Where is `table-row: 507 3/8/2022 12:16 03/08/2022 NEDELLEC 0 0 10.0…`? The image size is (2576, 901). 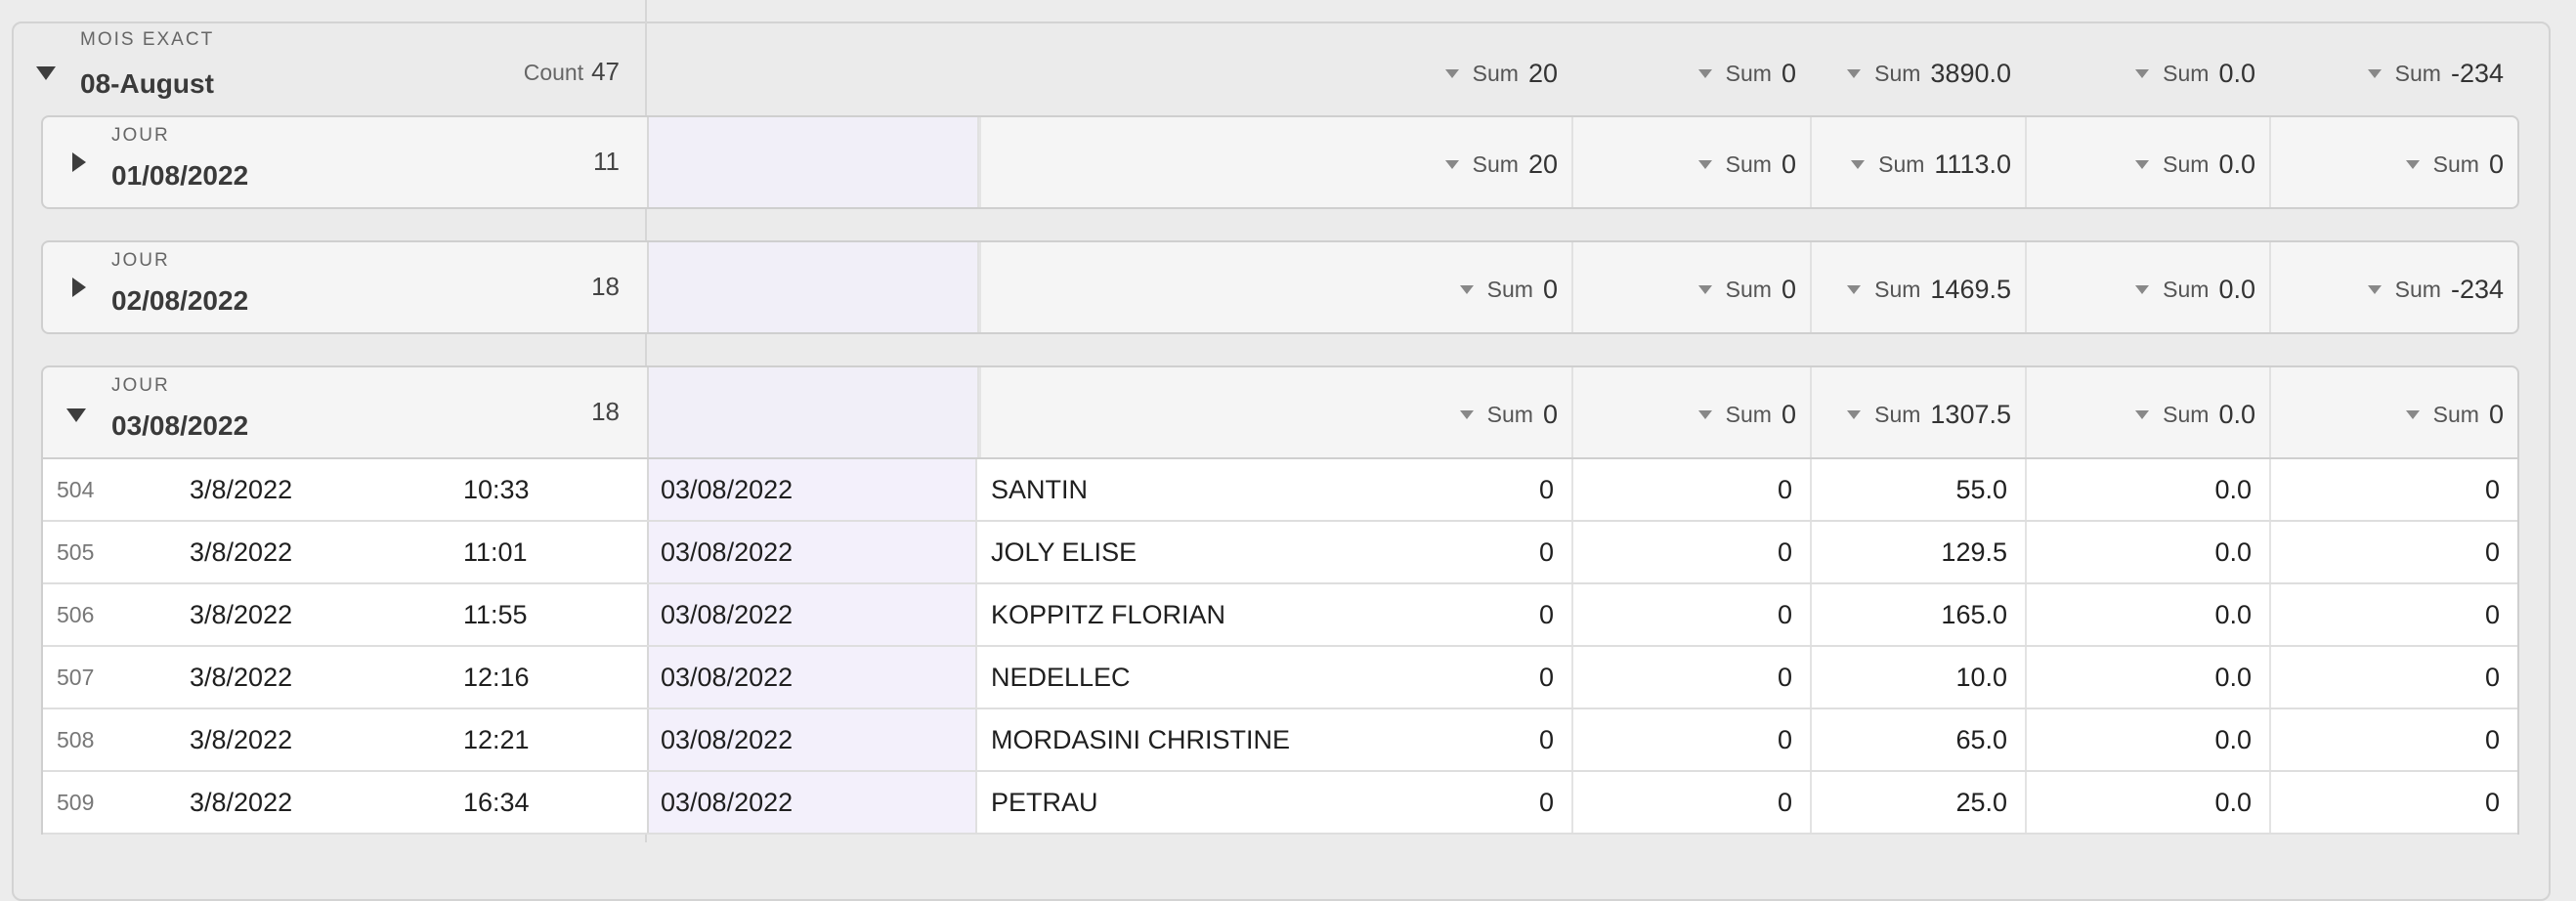
table-row: 507 3/8/2022 12:16 03/08/2022 NEDELLEC 0 0 10.0… is located at coordinates (1280, 678).